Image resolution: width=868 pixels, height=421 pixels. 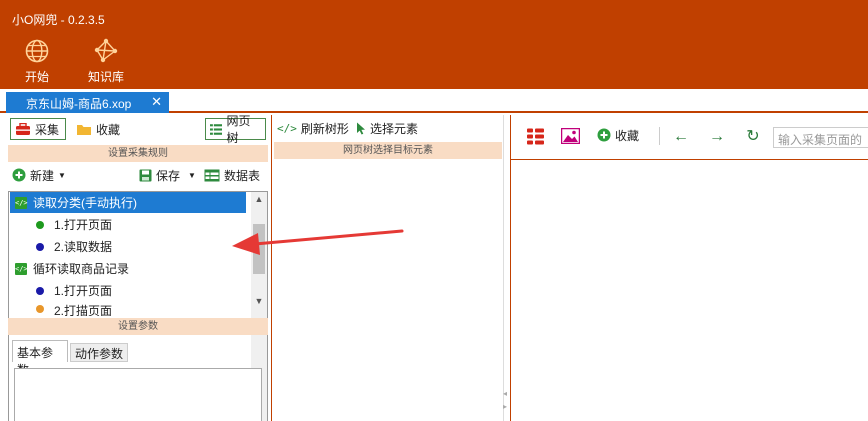 What do you see at coordinates (318, 242) in the screenshot?
I see `annotation-arrow` at bounding box center [318, 242].